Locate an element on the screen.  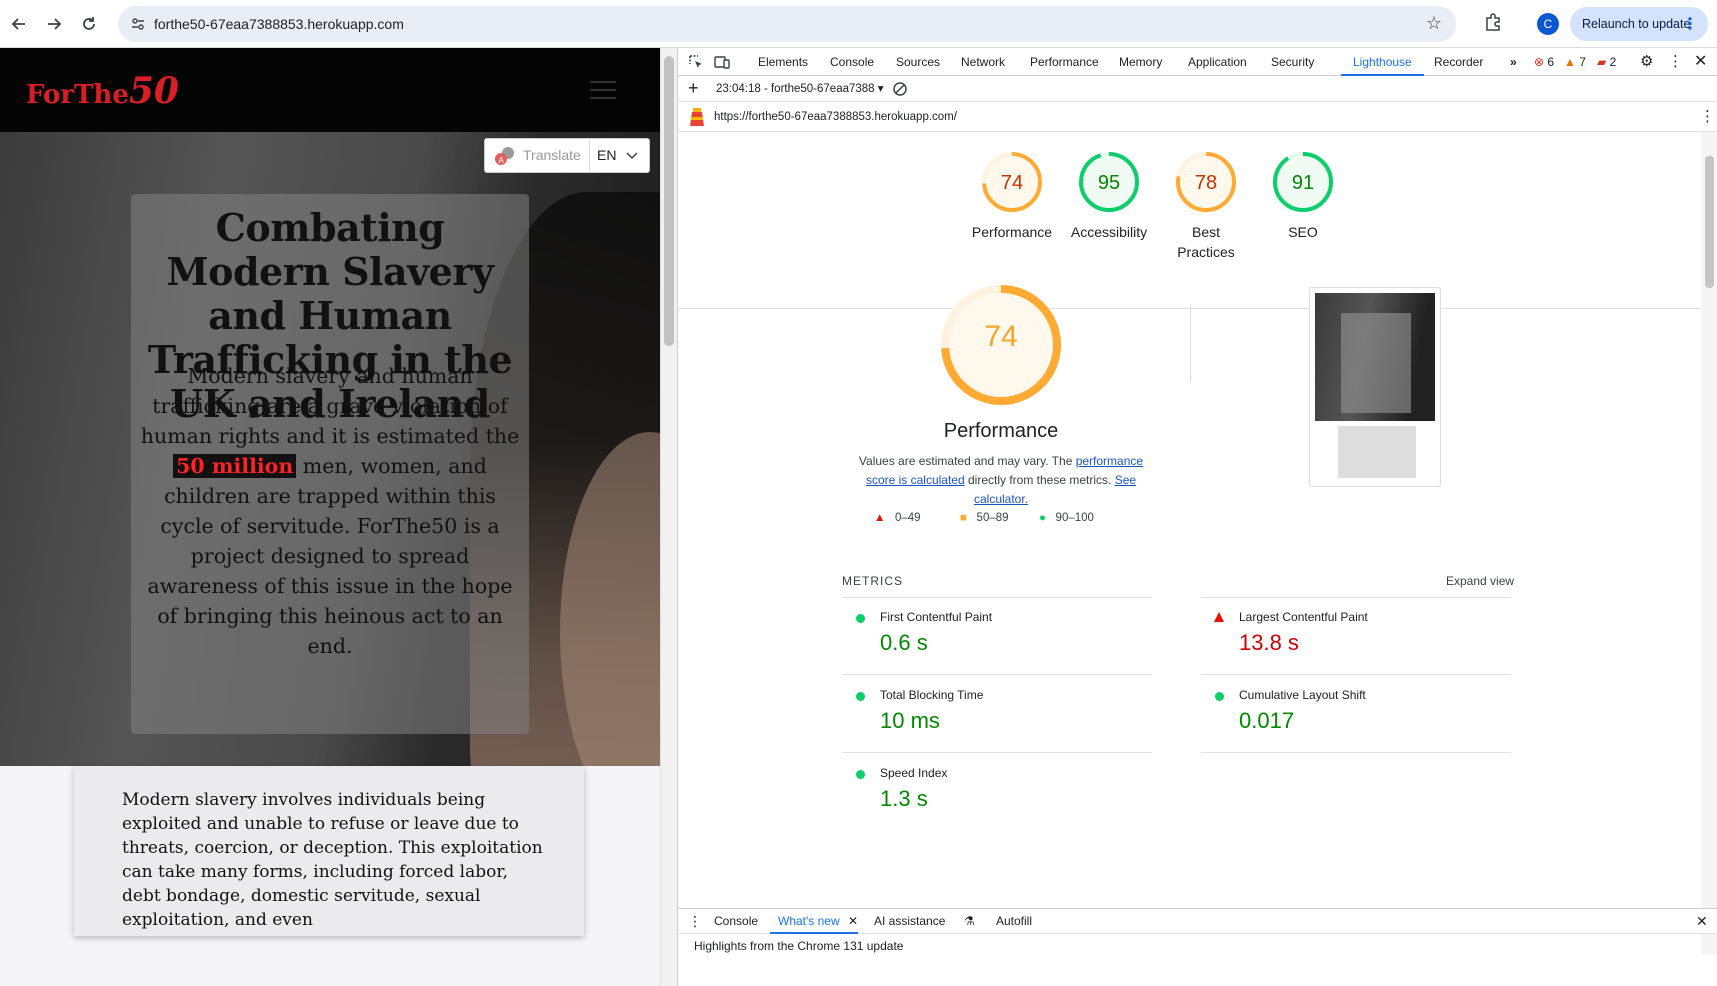
highlight-50-million: 50 million is located at coordinates (235, 466).